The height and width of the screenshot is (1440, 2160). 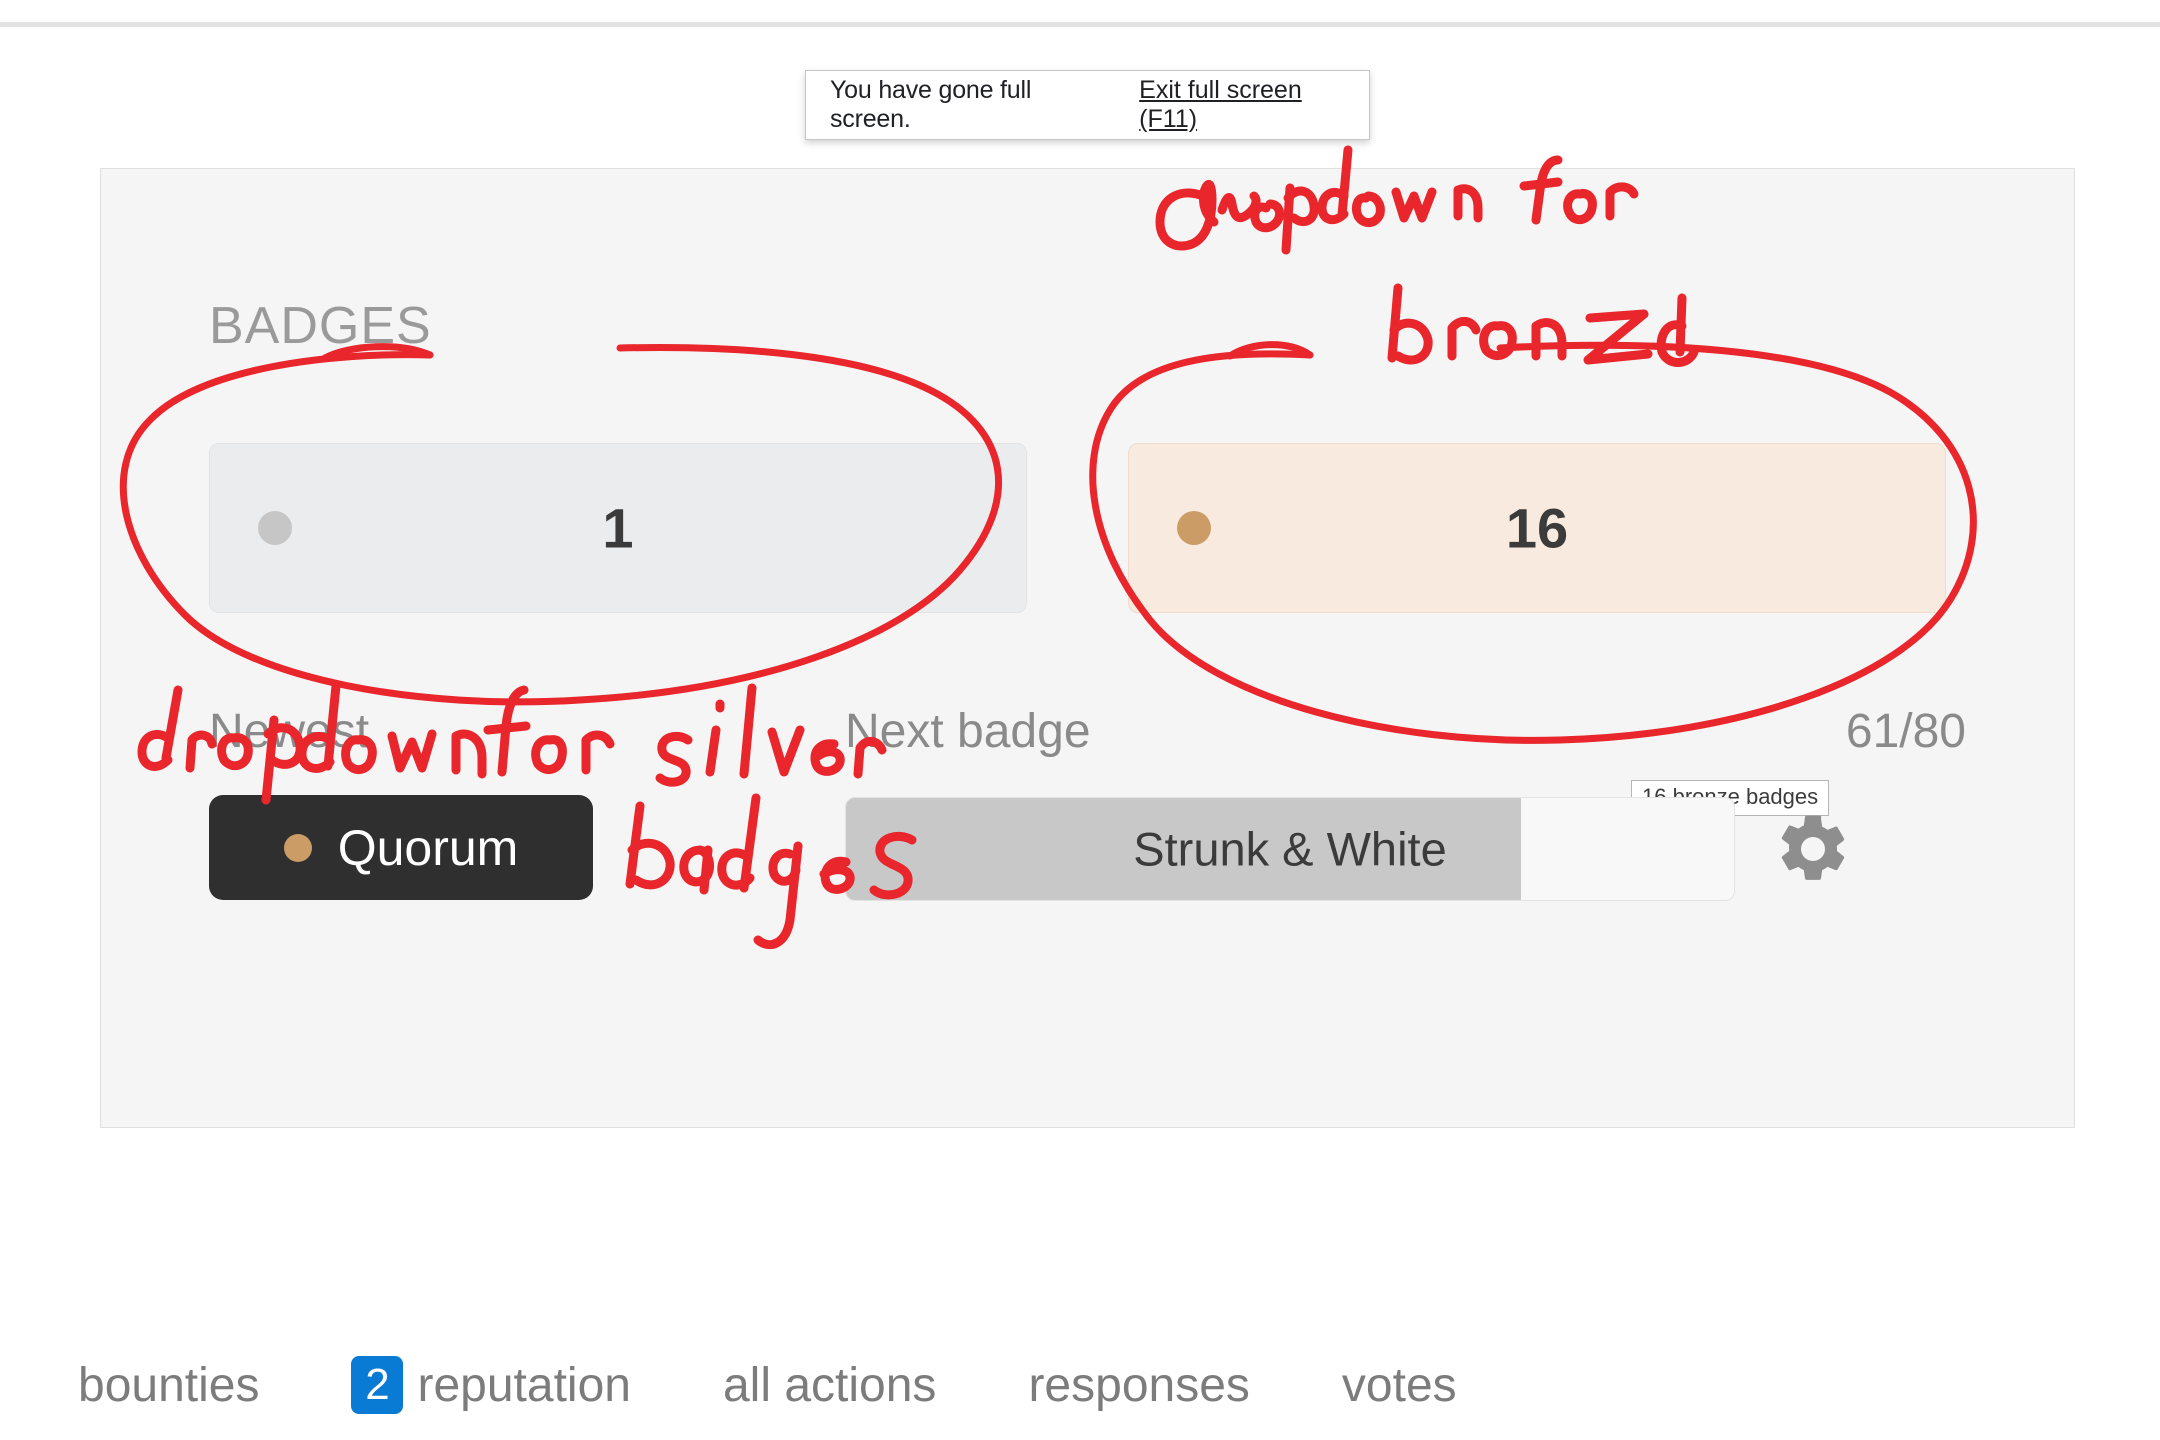 I want to click on nav-item-votes-label: votes, so click(x=1399, y=1385).